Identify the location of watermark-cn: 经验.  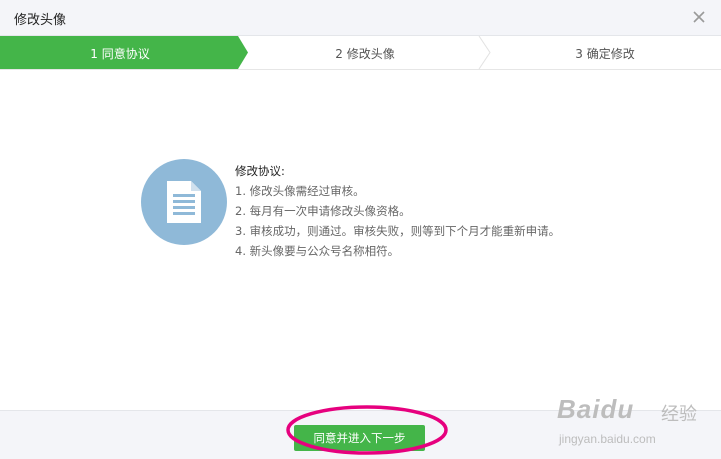
(679, 414).